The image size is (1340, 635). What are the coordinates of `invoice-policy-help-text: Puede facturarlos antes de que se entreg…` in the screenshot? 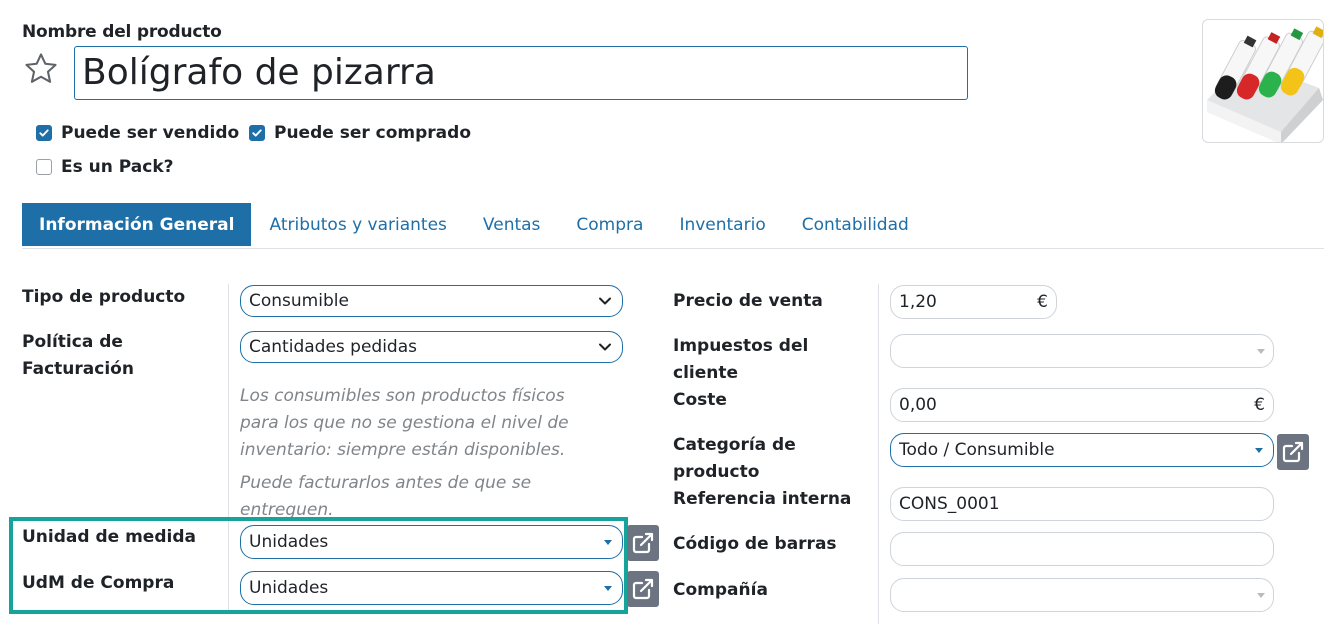 It's located at (430, 494).